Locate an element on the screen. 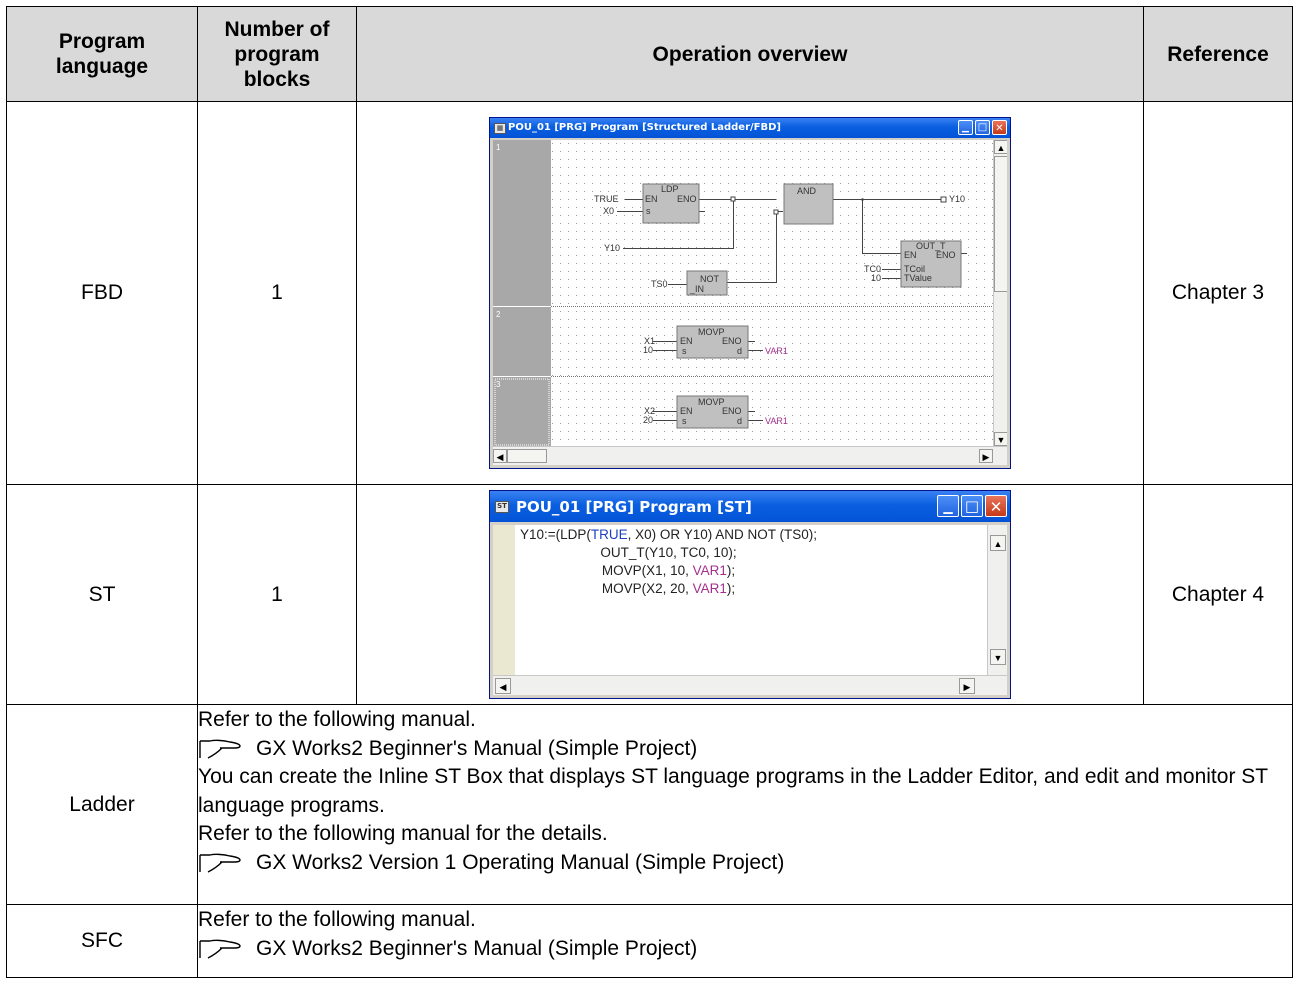  scroll-thumb is located at coordinates (1000, 224).